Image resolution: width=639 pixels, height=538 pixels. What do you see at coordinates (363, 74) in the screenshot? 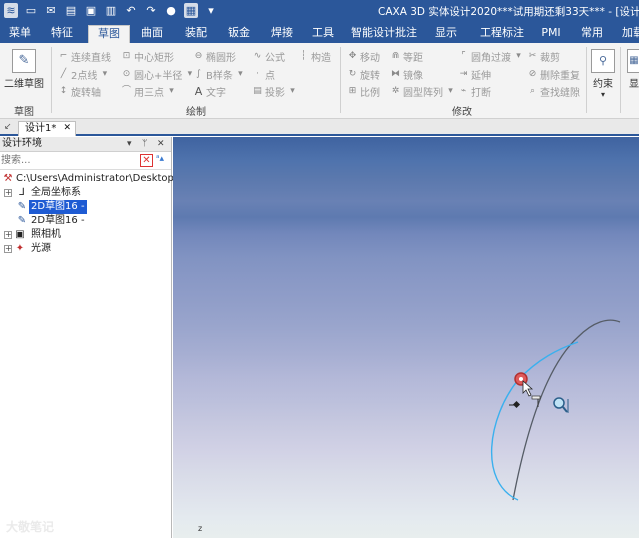
I see `rotate-button: ↻ 旋转` at bounding box center [363, 74].